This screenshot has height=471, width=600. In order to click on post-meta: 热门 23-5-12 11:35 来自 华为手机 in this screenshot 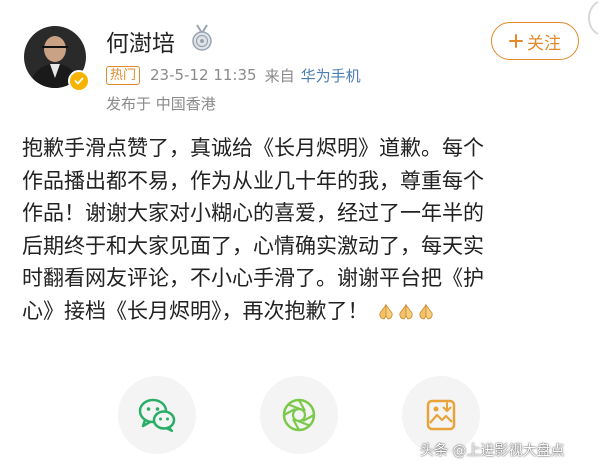, I will do `click(233, 75)`.